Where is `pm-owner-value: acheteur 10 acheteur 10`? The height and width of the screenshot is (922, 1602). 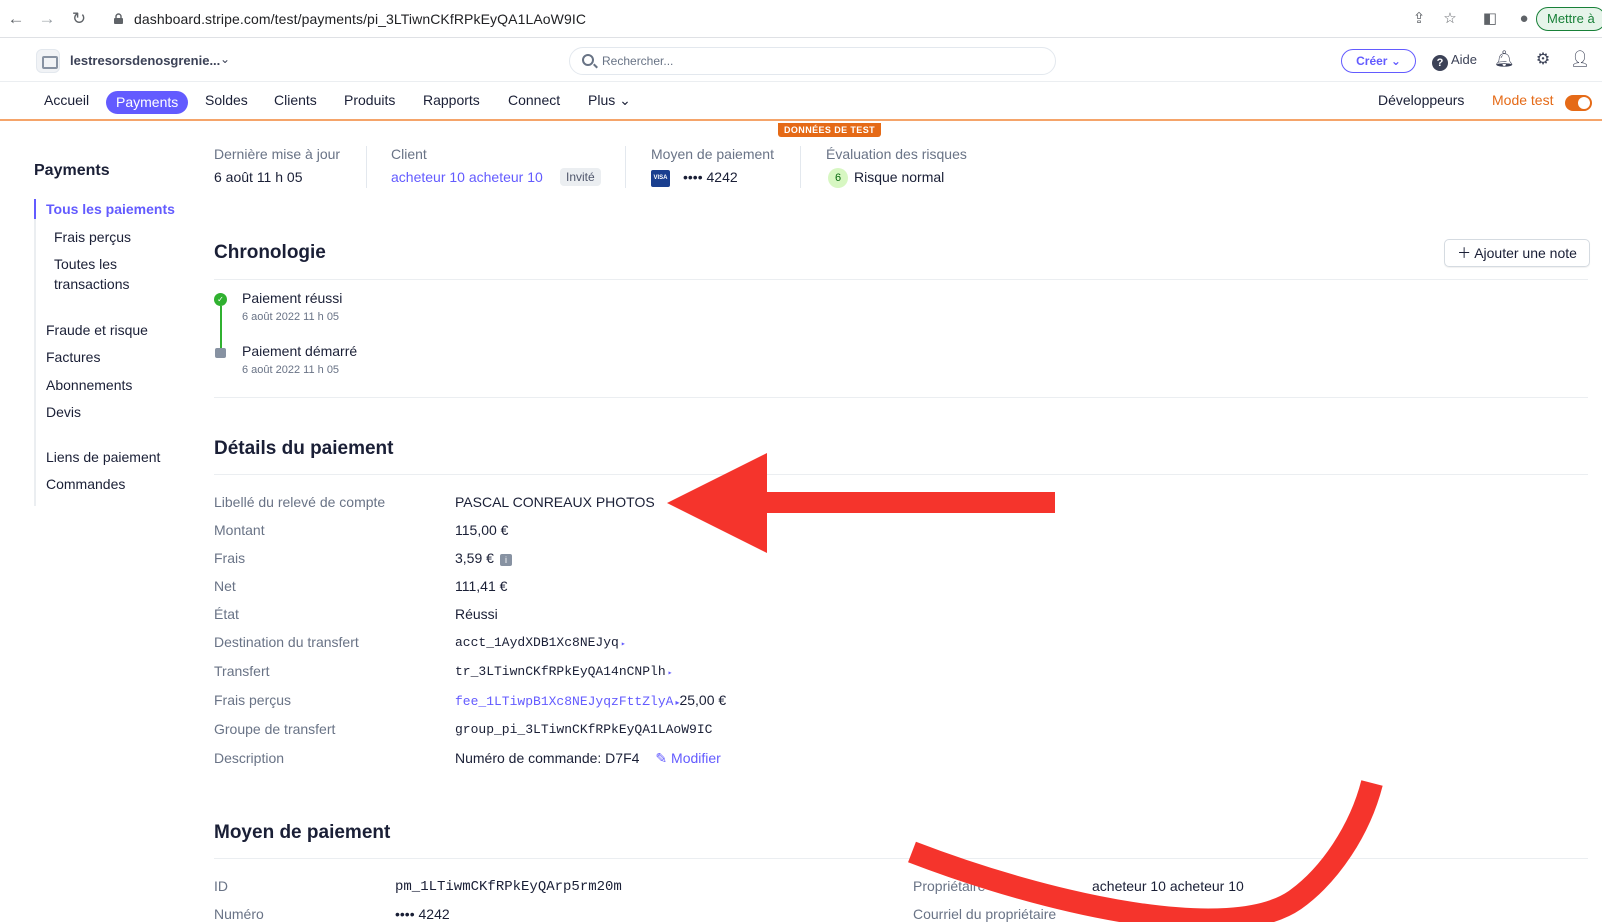
pm-owner-value: acheteur 10 acheteur 10 is located at coordinates (1168, 886).